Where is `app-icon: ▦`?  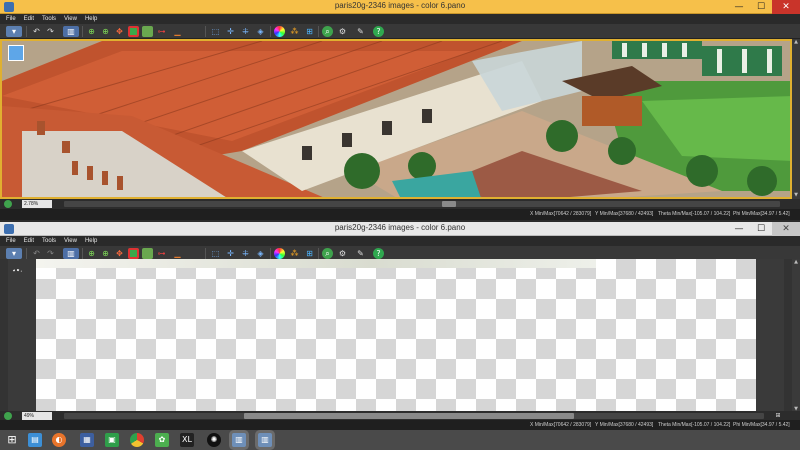
app-icon: ▦ is located at coordinates (87, 440).